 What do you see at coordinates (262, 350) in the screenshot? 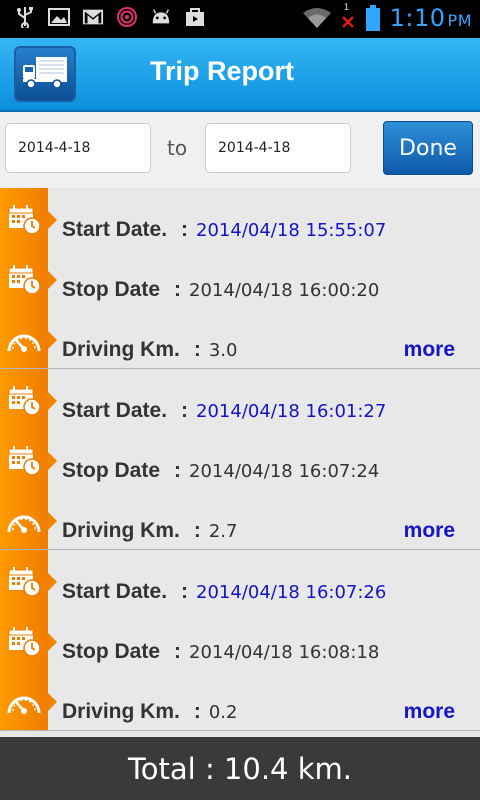
I see `driving-km-row: Driving Km. : 3.0` at bounding box center [262, 350].